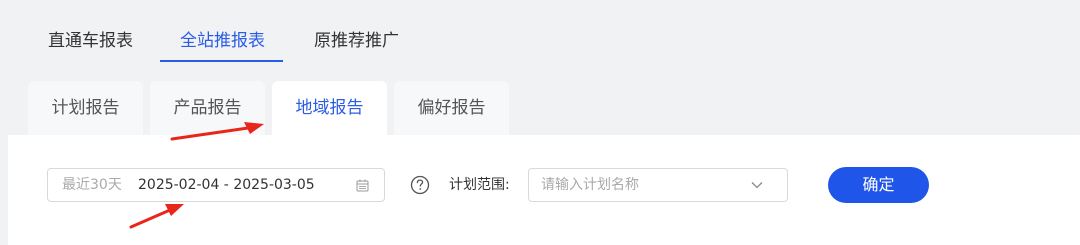  I want to click on arrow-icon, so click(156, 216).